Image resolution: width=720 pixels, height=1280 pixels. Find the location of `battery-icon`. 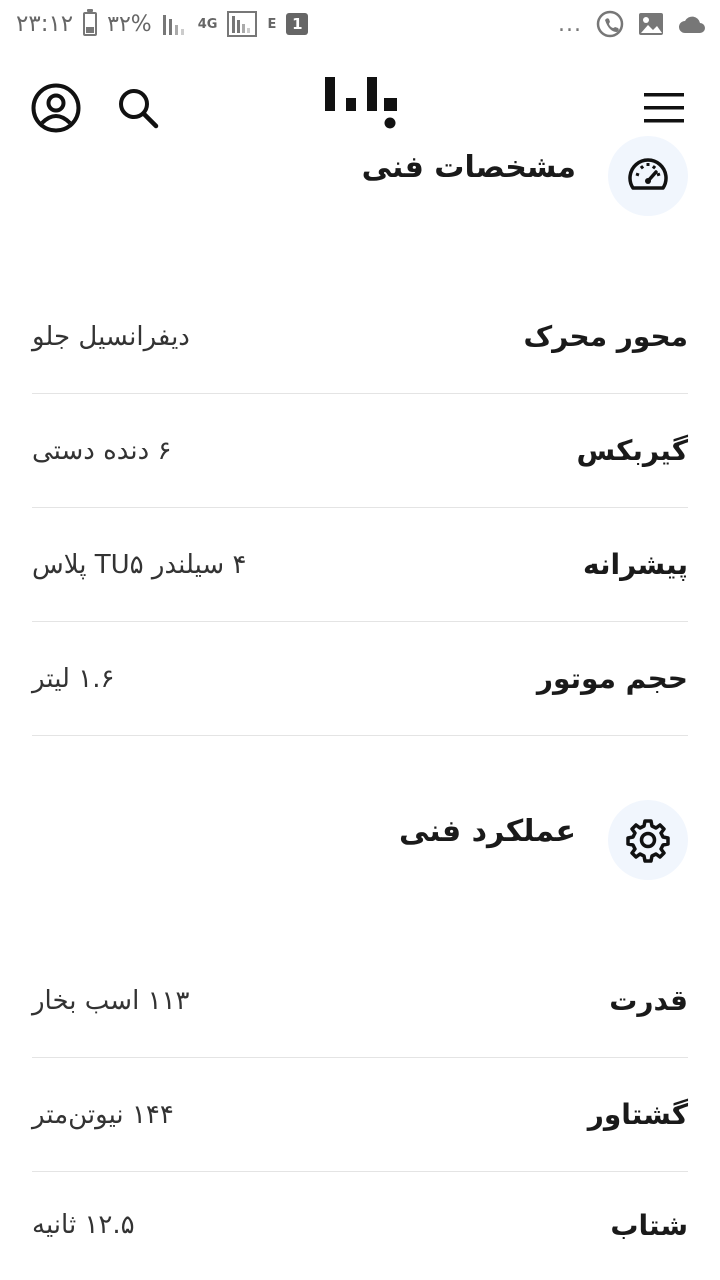

battery-icon is located at coordinates (90, 22).